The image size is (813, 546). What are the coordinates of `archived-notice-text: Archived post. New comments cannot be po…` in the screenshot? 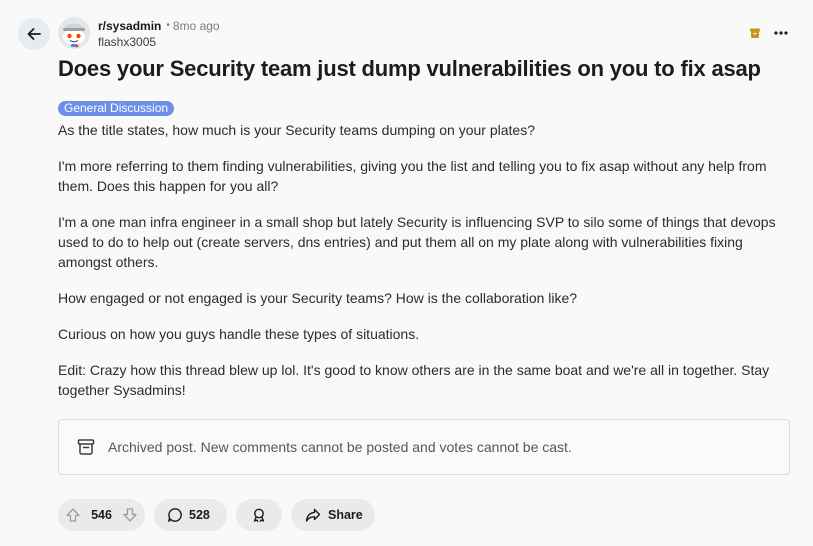 It's located at (340, 447).